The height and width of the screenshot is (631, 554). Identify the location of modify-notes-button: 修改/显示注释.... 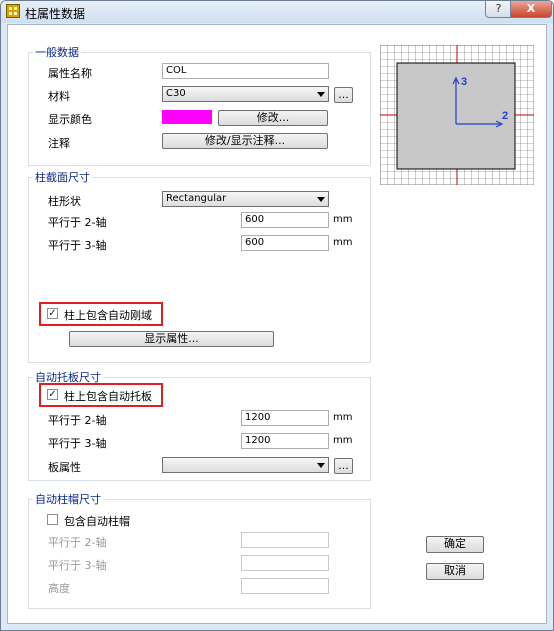
(245, 141).